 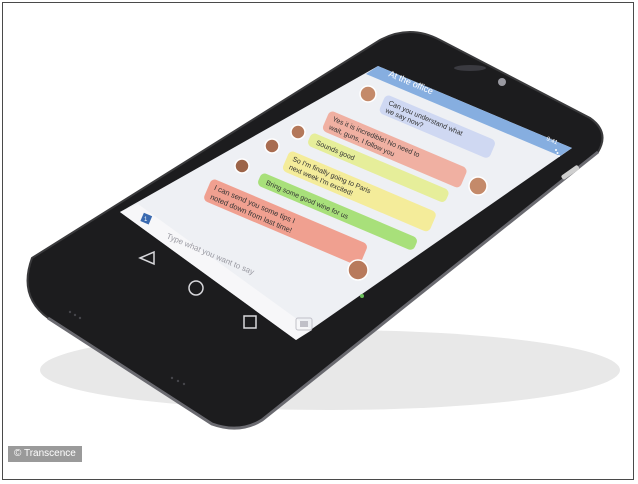 What do you see at coordinates (362, 296) in the screenshot?
I see `send-icon` at bounding box center [362, 296].